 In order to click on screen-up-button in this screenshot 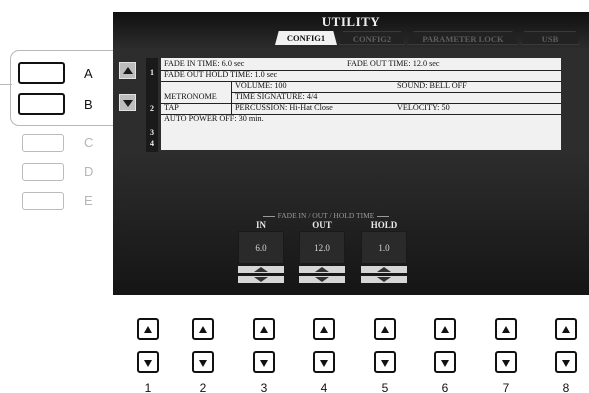, I will do `click(127, 70)`.